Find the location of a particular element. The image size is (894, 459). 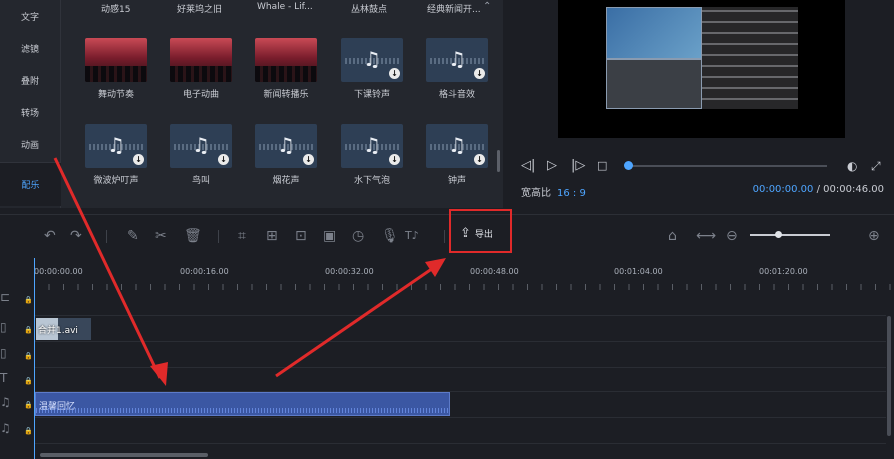

library-scrollbar is located at coordinates (498, 161).